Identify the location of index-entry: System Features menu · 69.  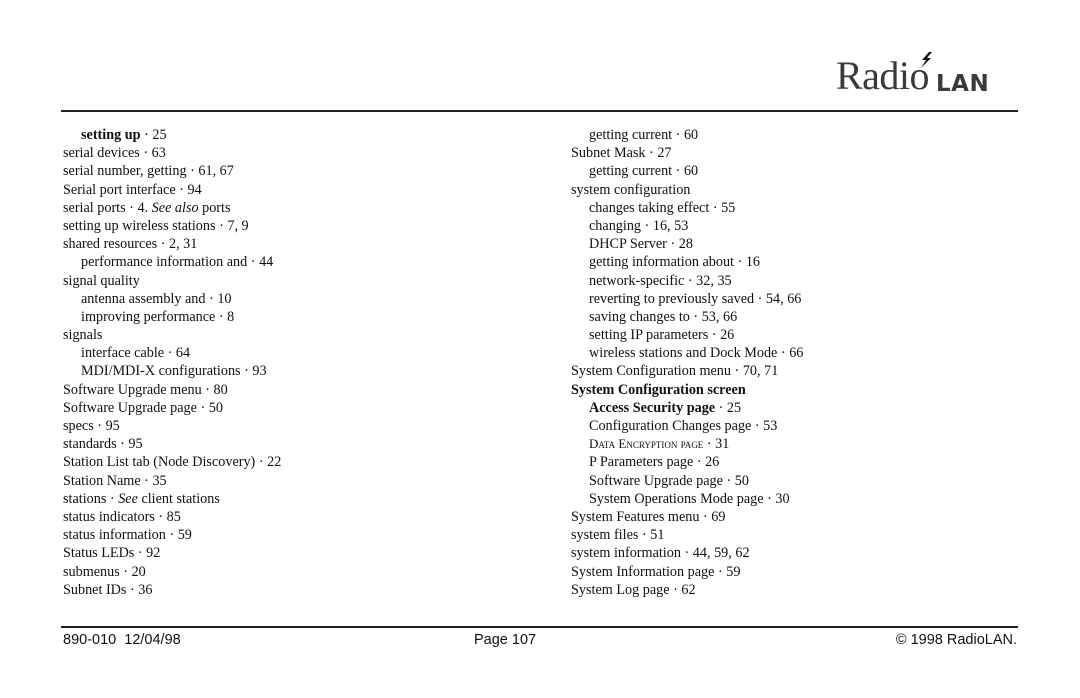
(687, 517).